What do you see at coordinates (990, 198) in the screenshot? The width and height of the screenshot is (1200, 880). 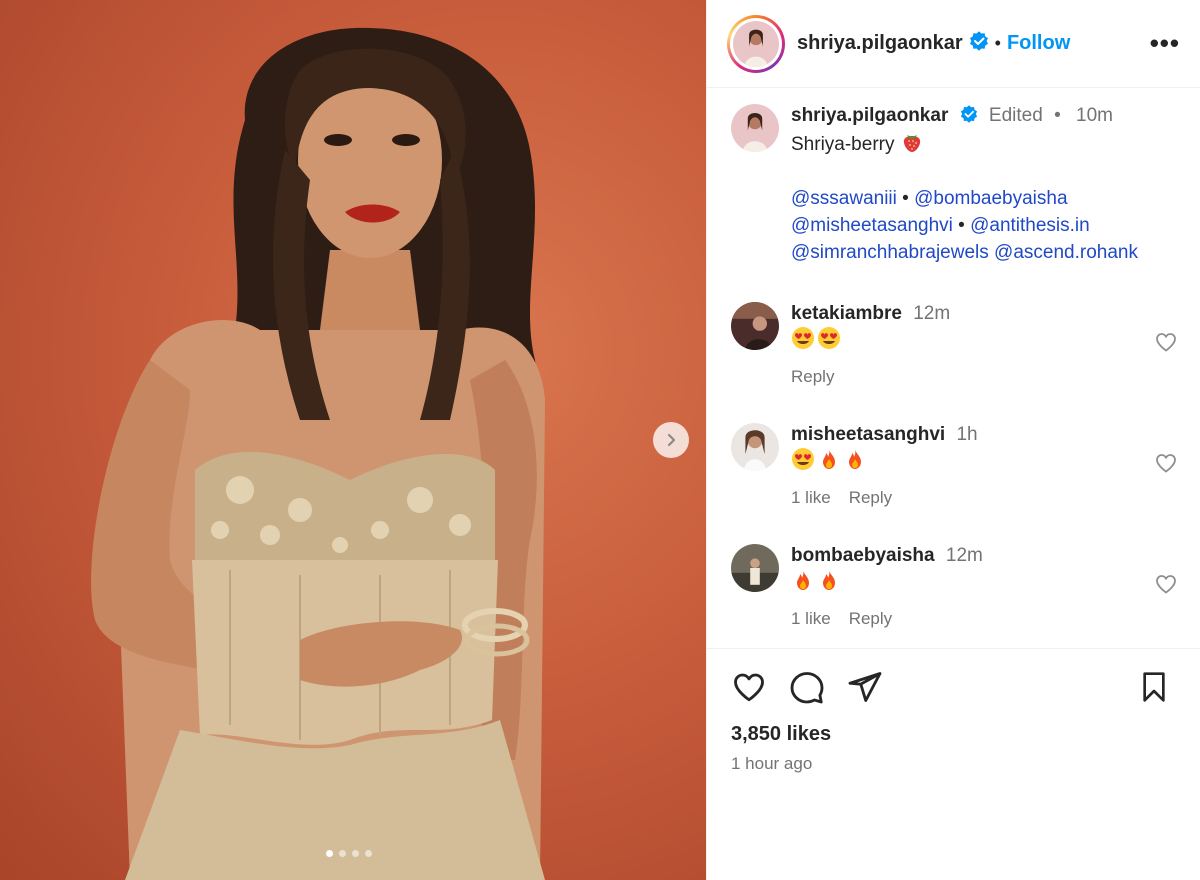 I see `mention-link: @bombaebyaisha` at bounding box center [990, 198].